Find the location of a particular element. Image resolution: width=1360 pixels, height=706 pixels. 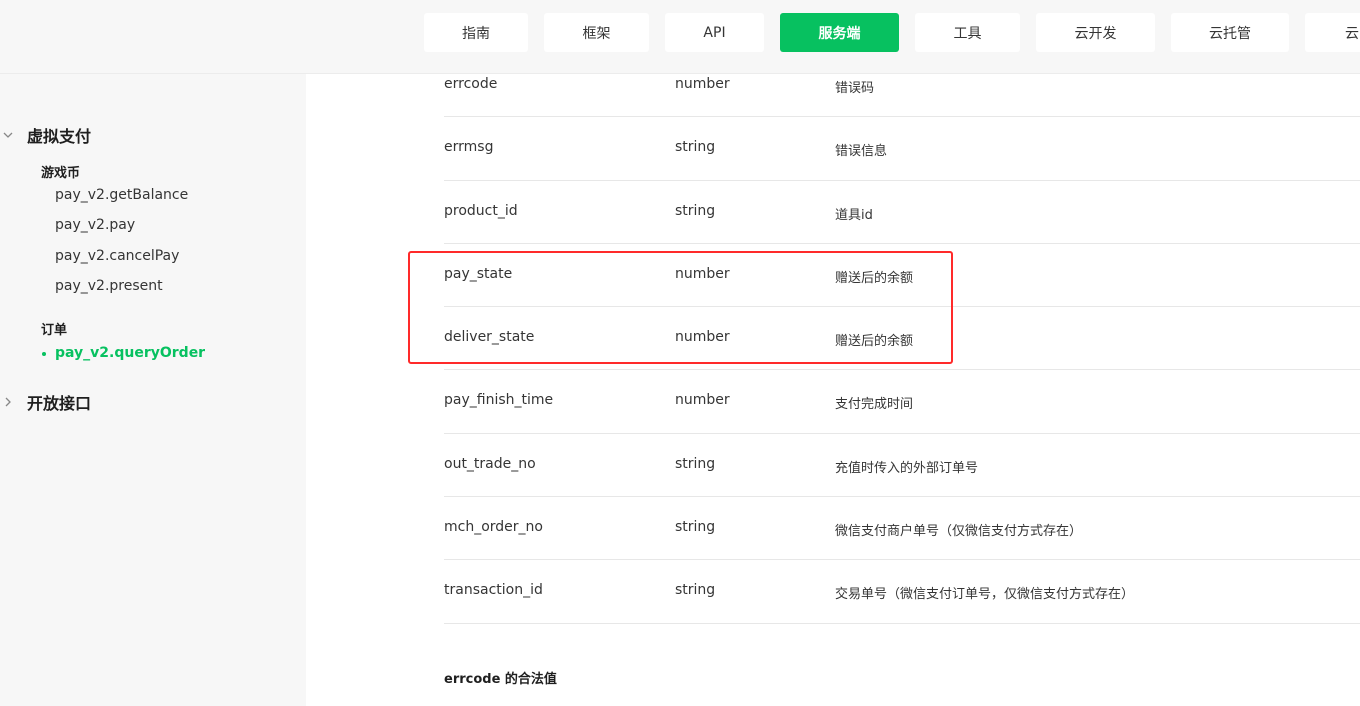

tab-framework: 框架 is located at coordinates (596, 32).